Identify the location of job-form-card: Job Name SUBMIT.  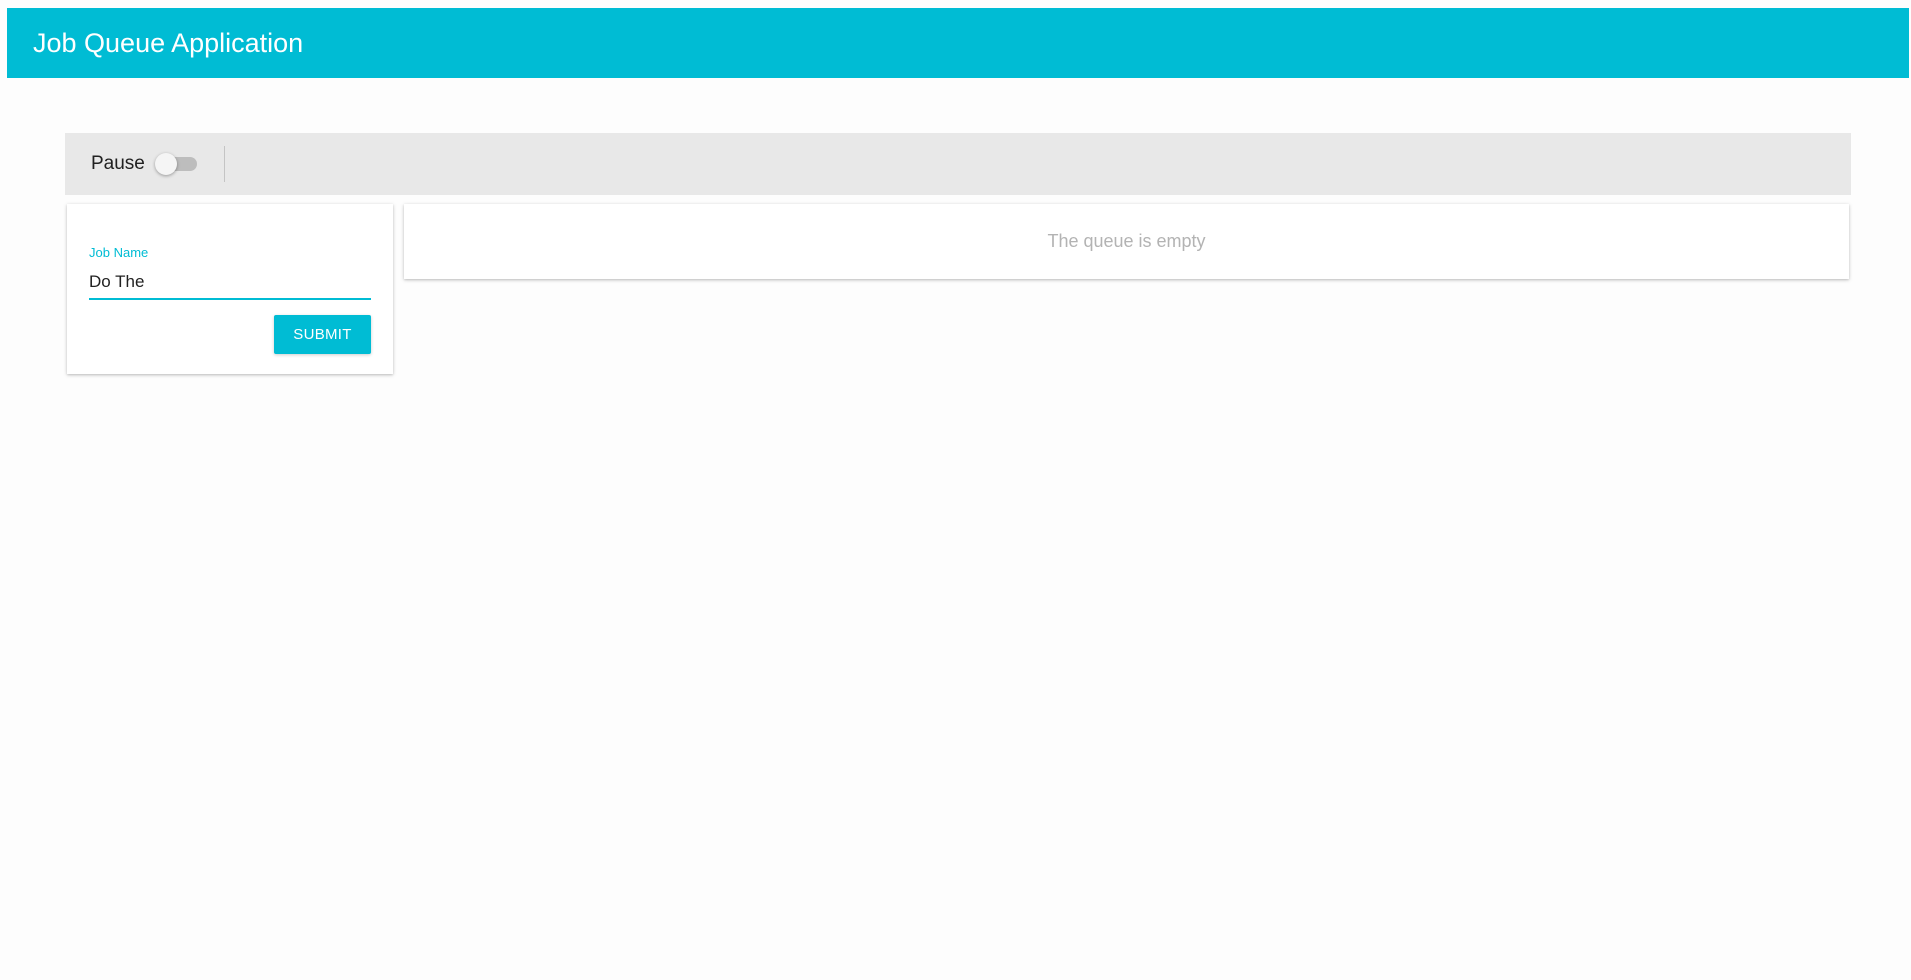
(230, 289).